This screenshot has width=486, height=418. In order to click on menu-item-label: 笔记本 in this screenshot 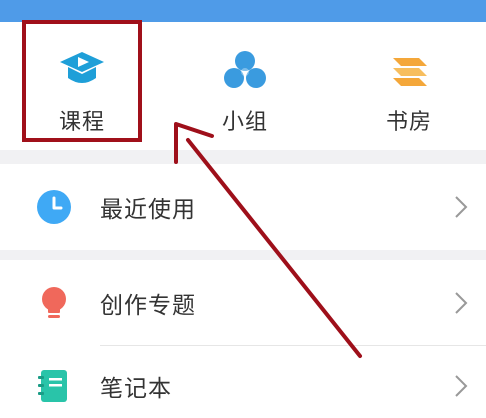, I will do `click(136, 389)`.